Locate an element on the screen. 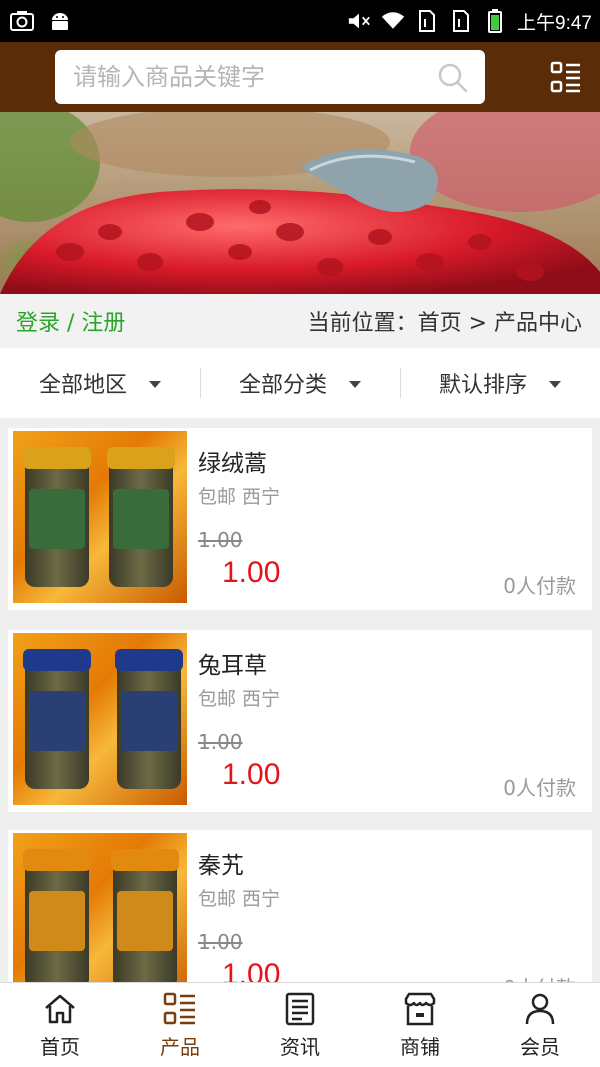 This screenshot has height=1067, width=600. filter-bar: 全部地区 全部分类 默认排序 is located at coordinates (300, 383).